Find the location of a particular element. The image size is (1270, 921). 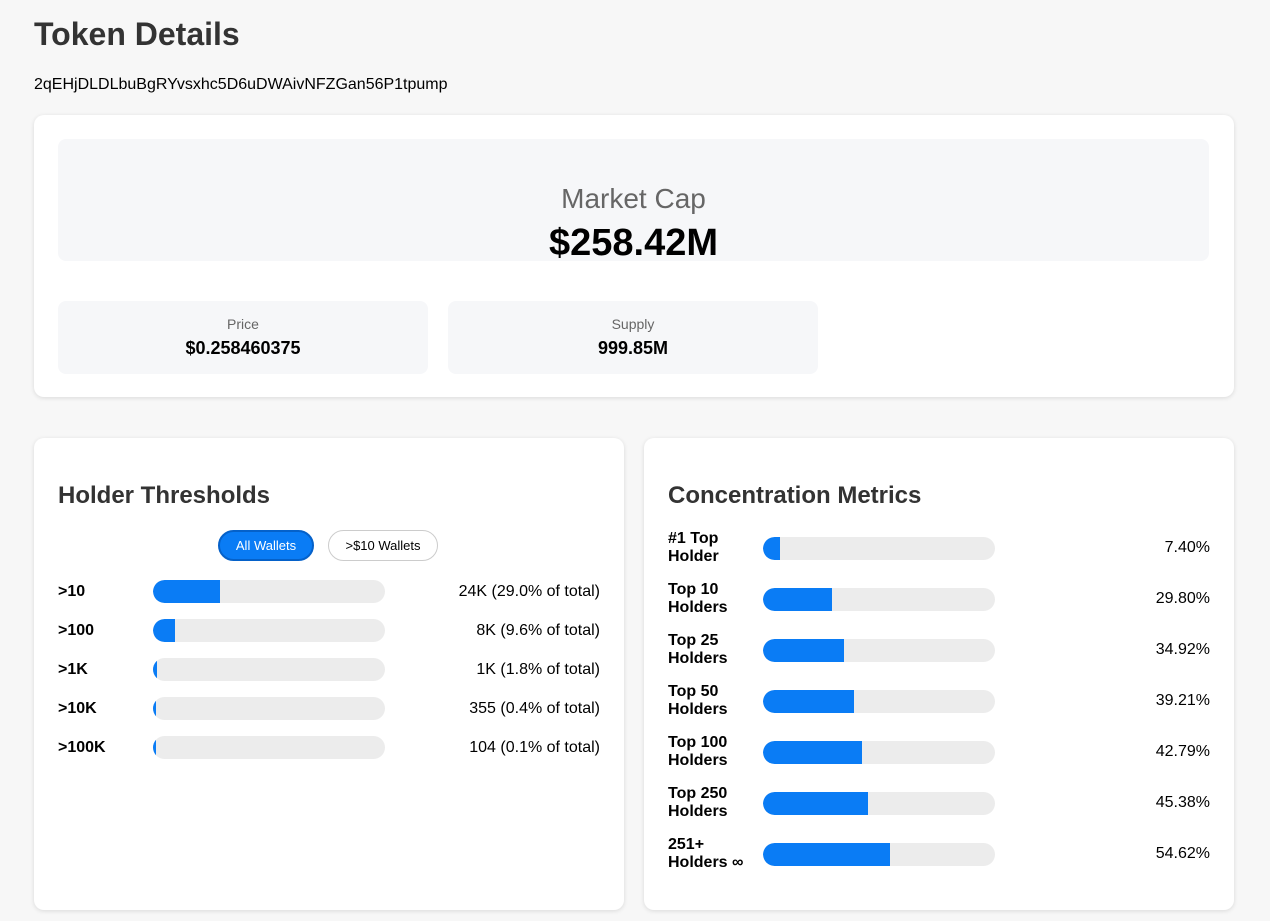

concentration-label: #1 Top Holder is located at coordinates (713, 548).